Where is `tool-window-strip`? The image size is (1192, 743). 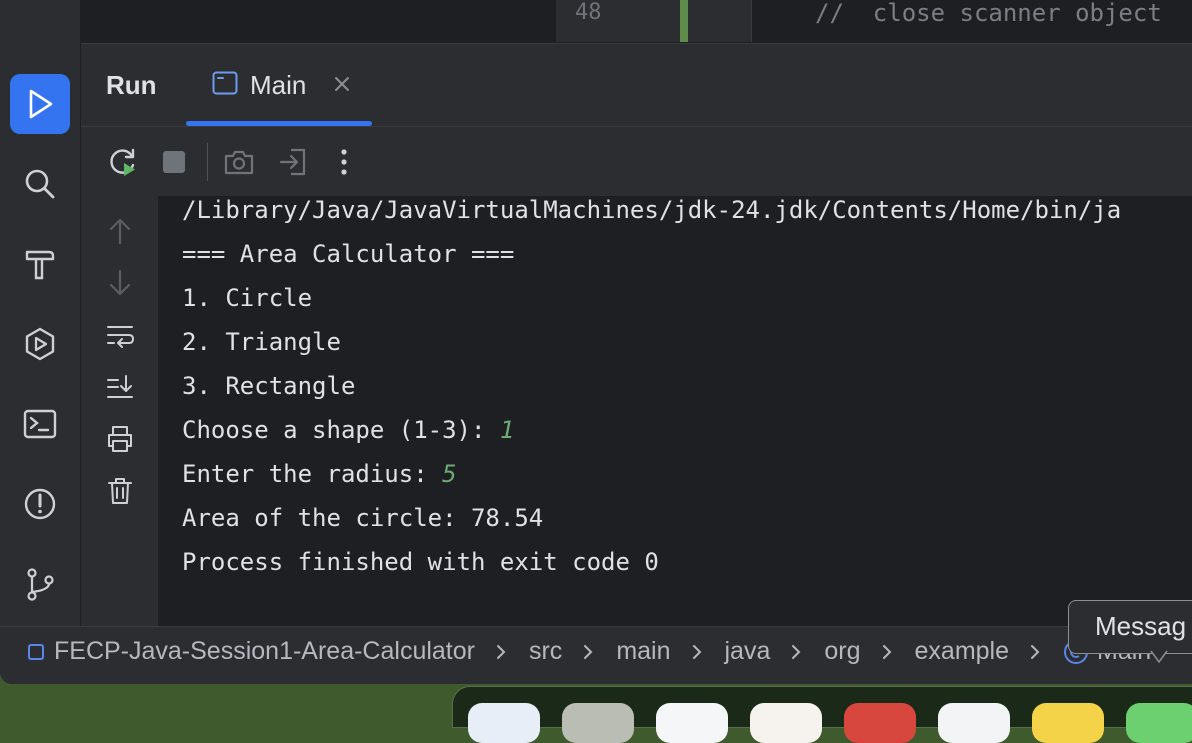 tool-window-strip is located at coordinates (40, 313).